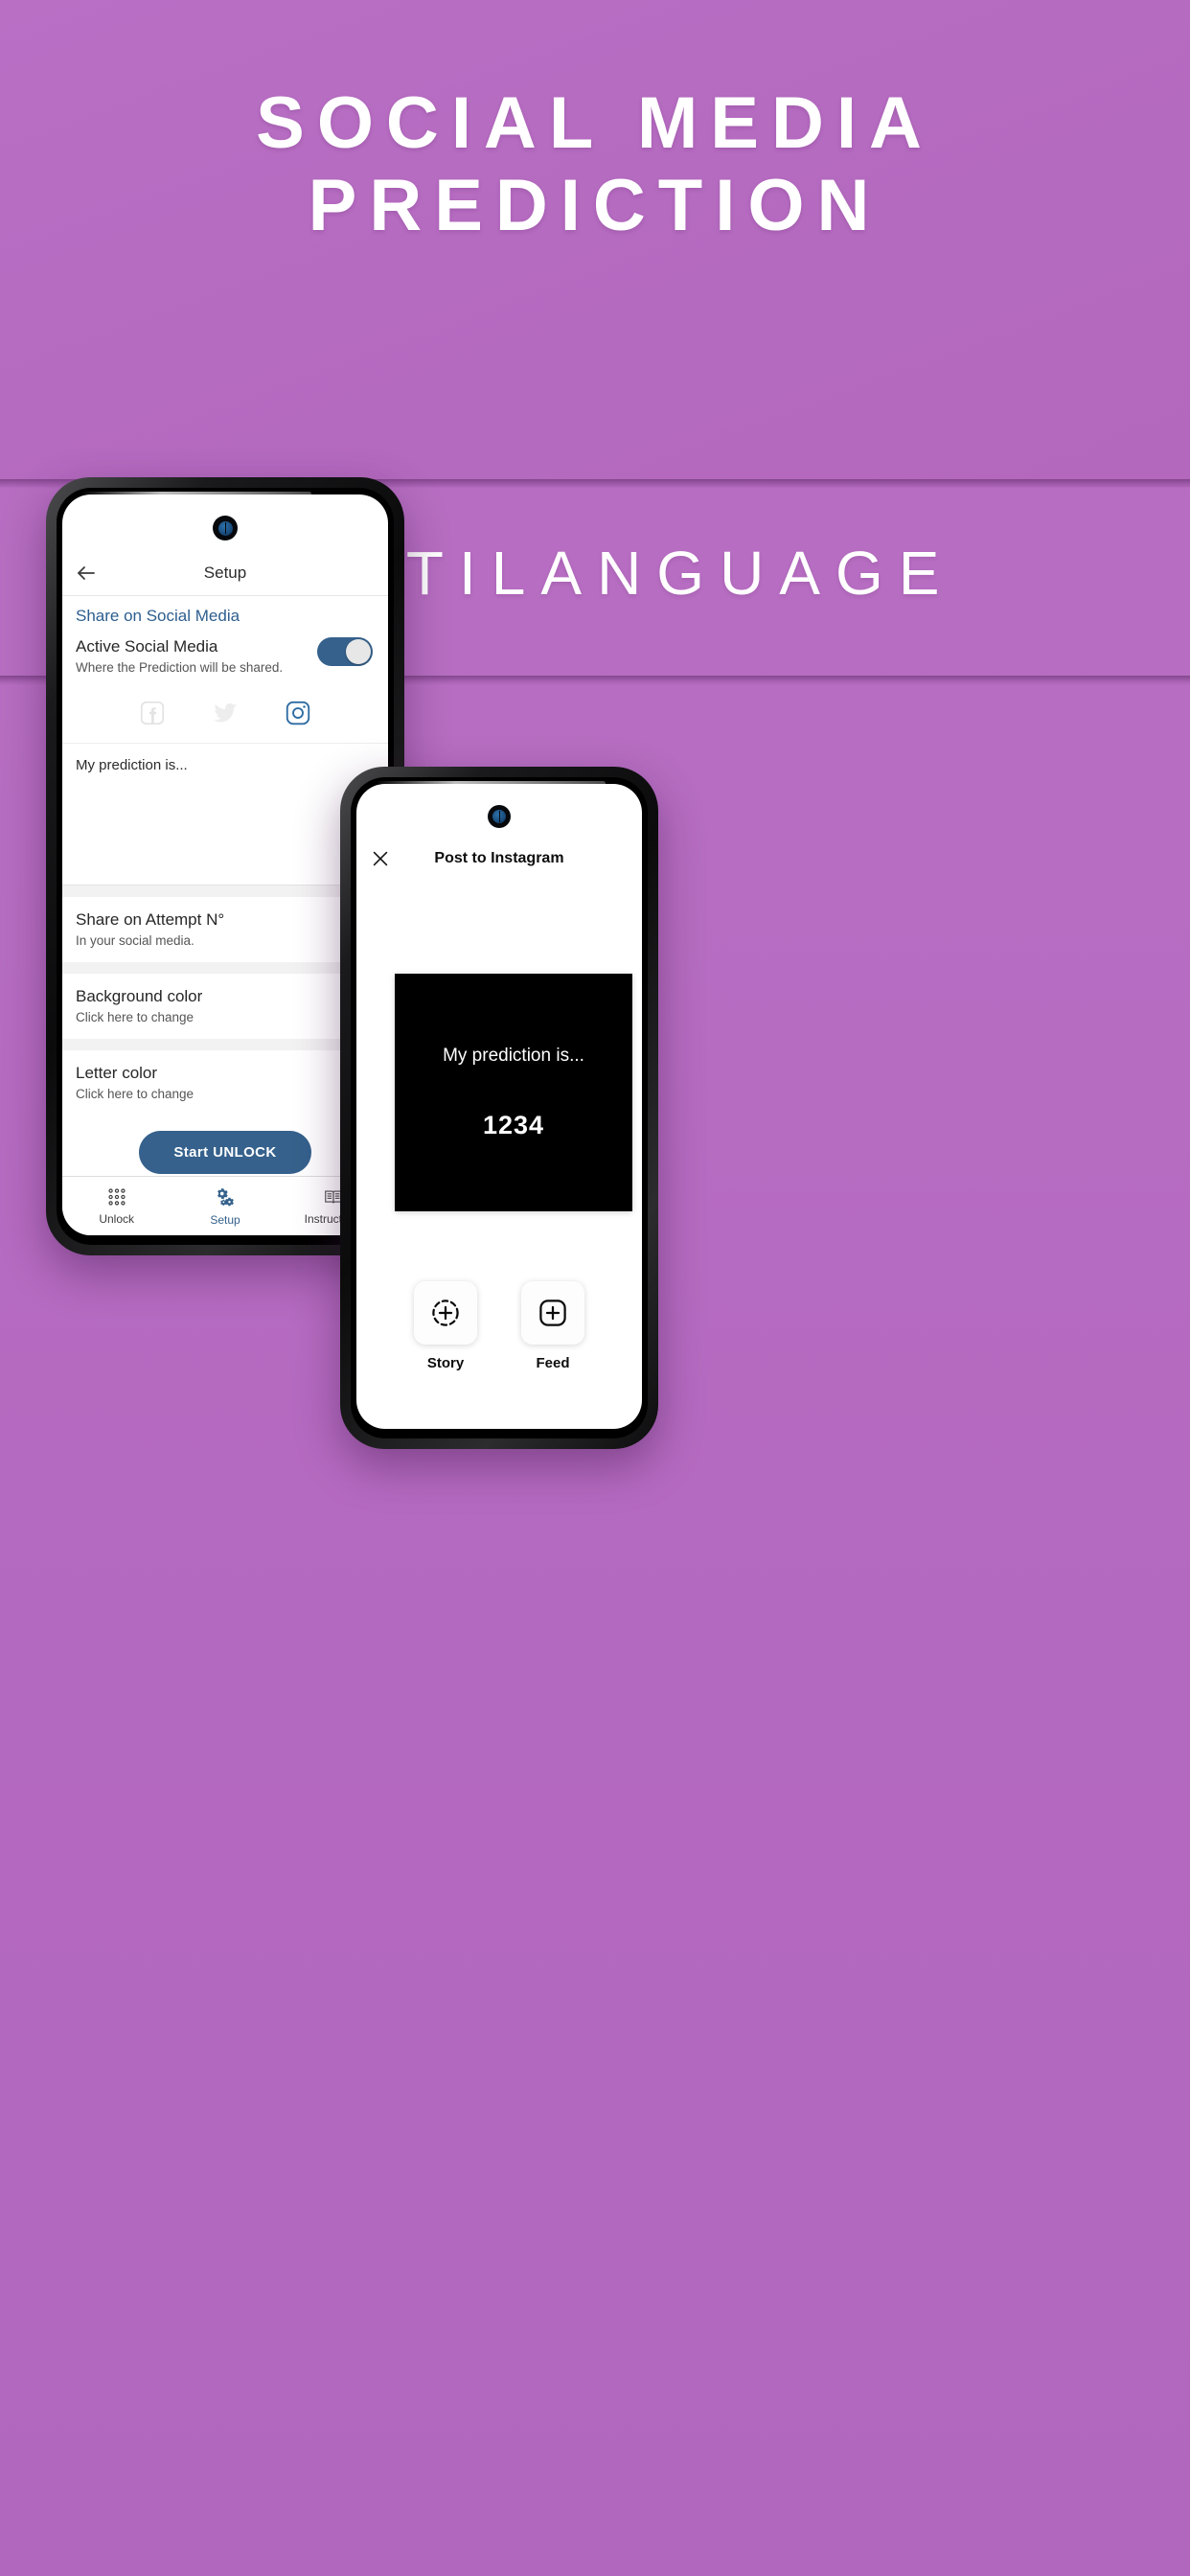 This screenshot has height=2576, width=1190. Describe the element at coordinates (225, 1006) in the screenshot. I see `row-background-color: Background color Click here to change` at that location.